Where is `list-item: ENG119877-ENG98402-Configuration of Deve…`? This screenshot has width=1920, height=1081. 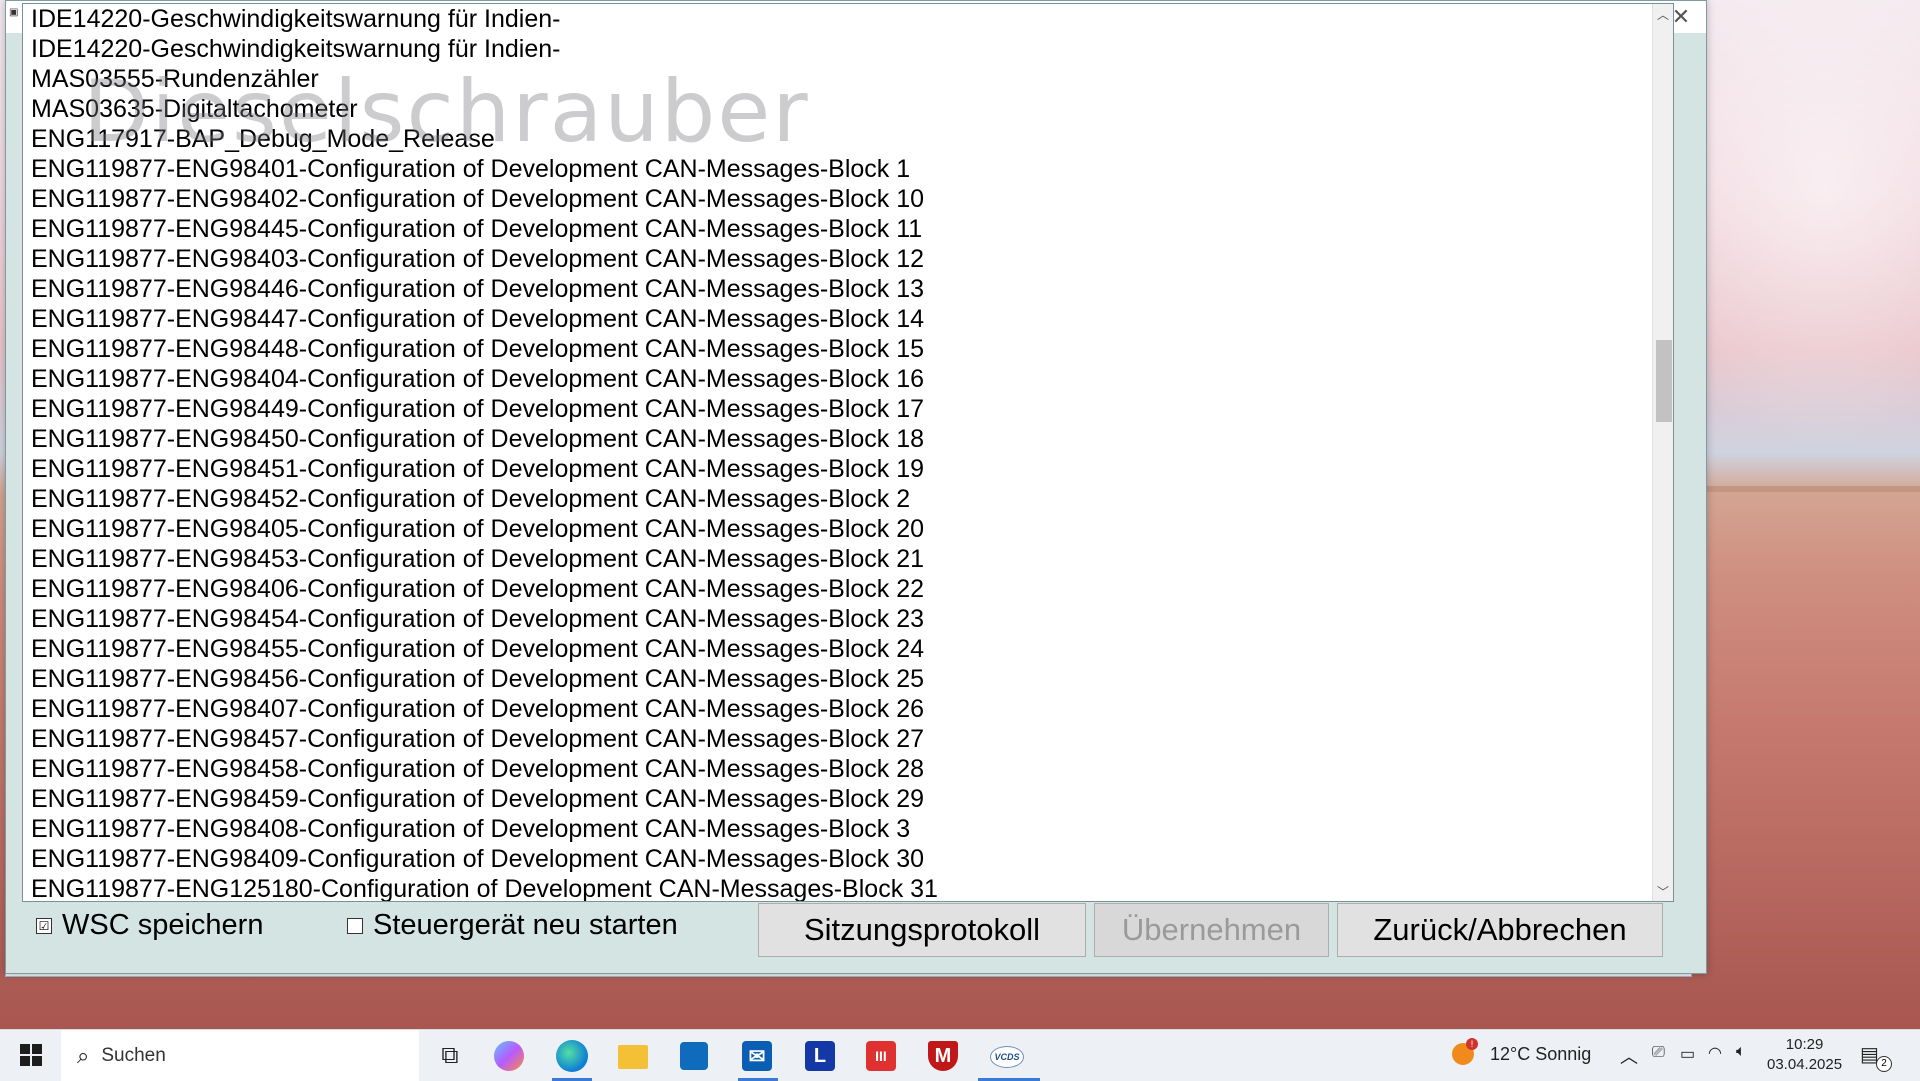
list-item: ENG119877-ENG98402-Configuration of Deve… is located at coordinates (484, 199).